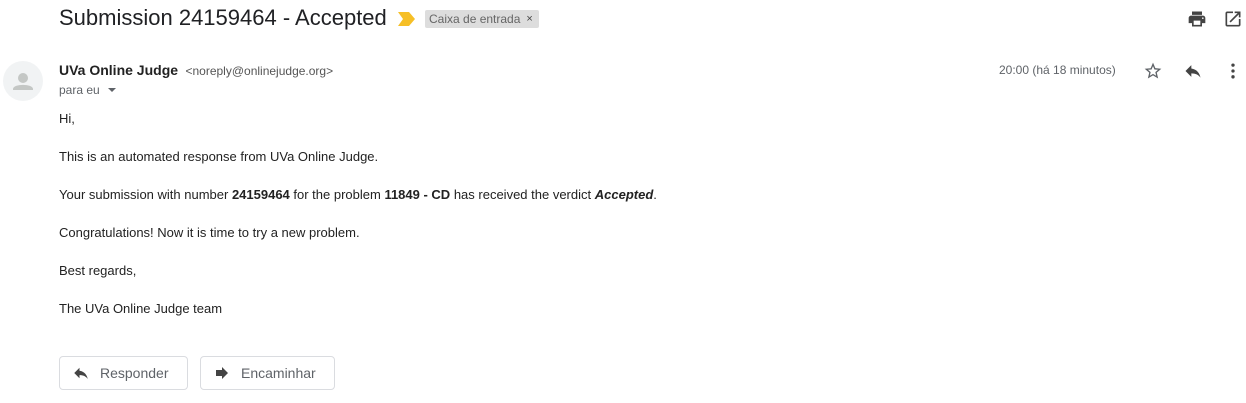 Image resolution: width=1246 pixels, height=403 pixels. I want to click on forward-button-label: Encaminhar, so click(278, 373).